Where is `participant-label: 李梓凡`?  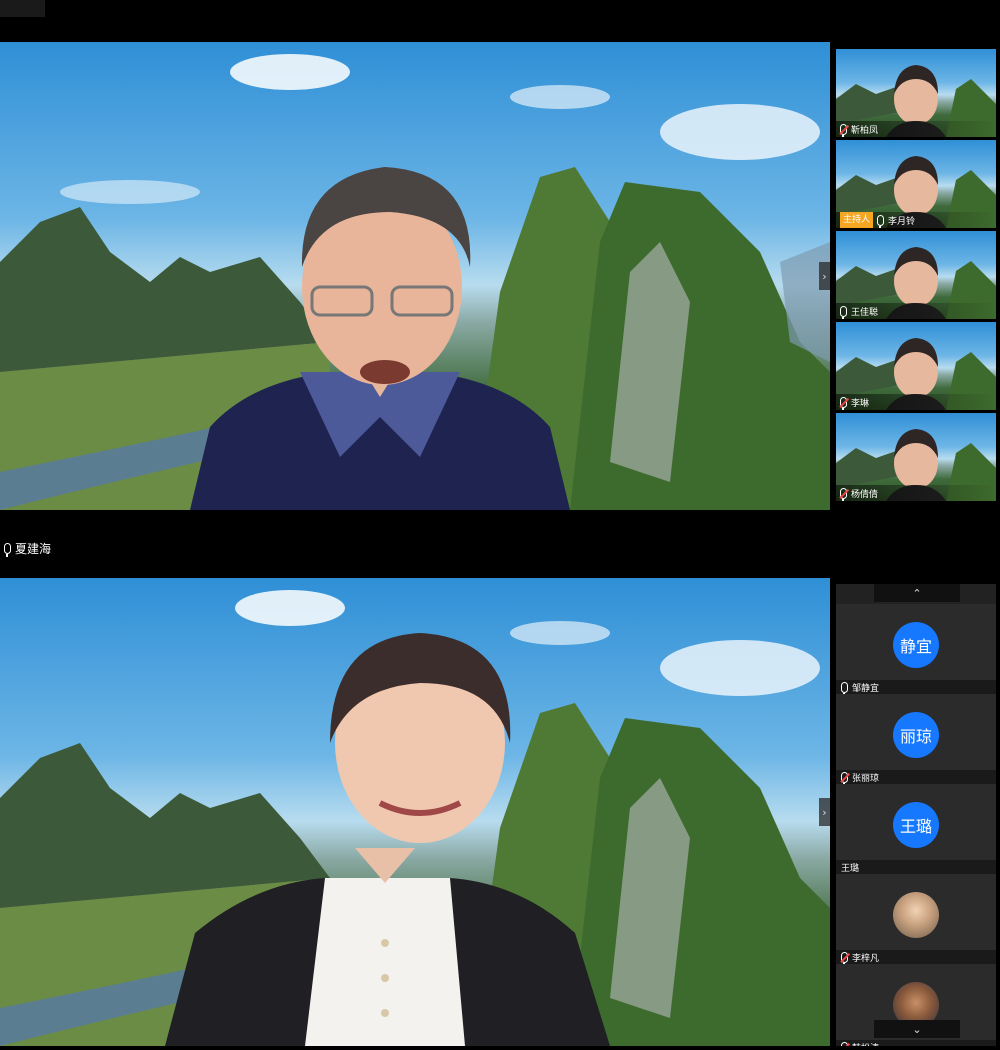
participant-label: 李梓凡 is located at coordinates (916, 958).